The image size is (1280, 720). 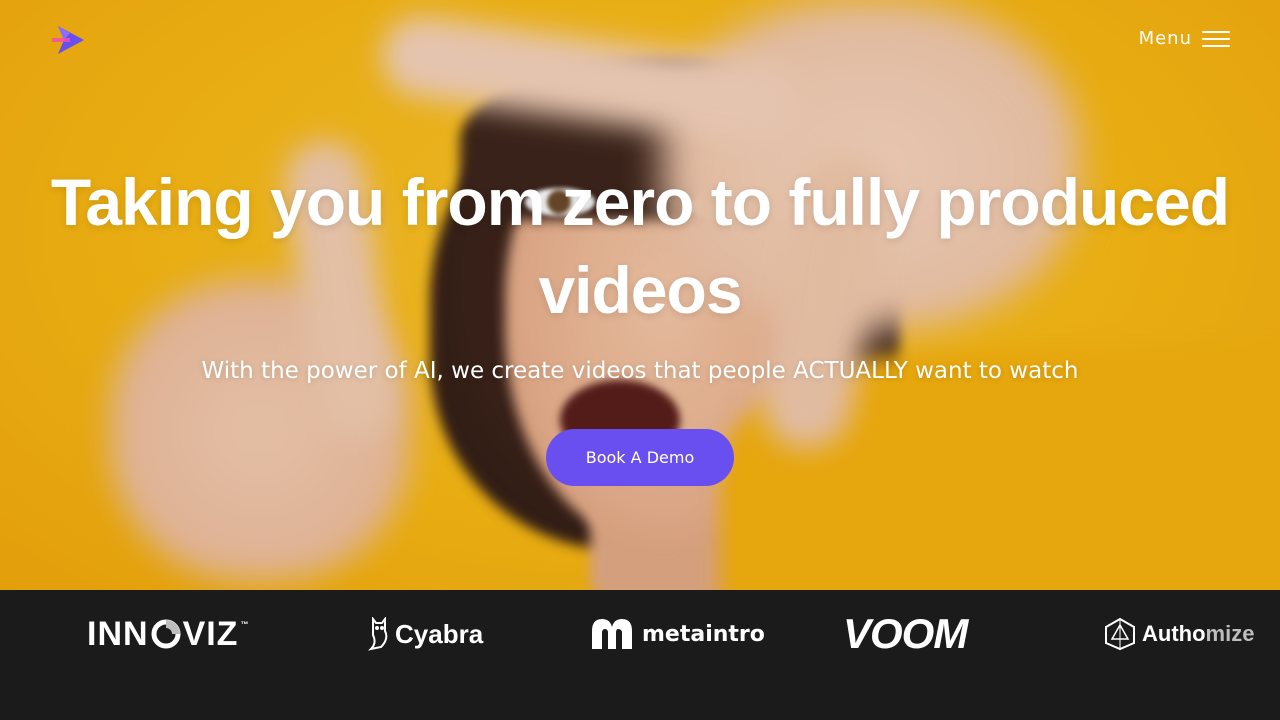 I want to click on voom-text: VOOM, so click(x=905, y=633).